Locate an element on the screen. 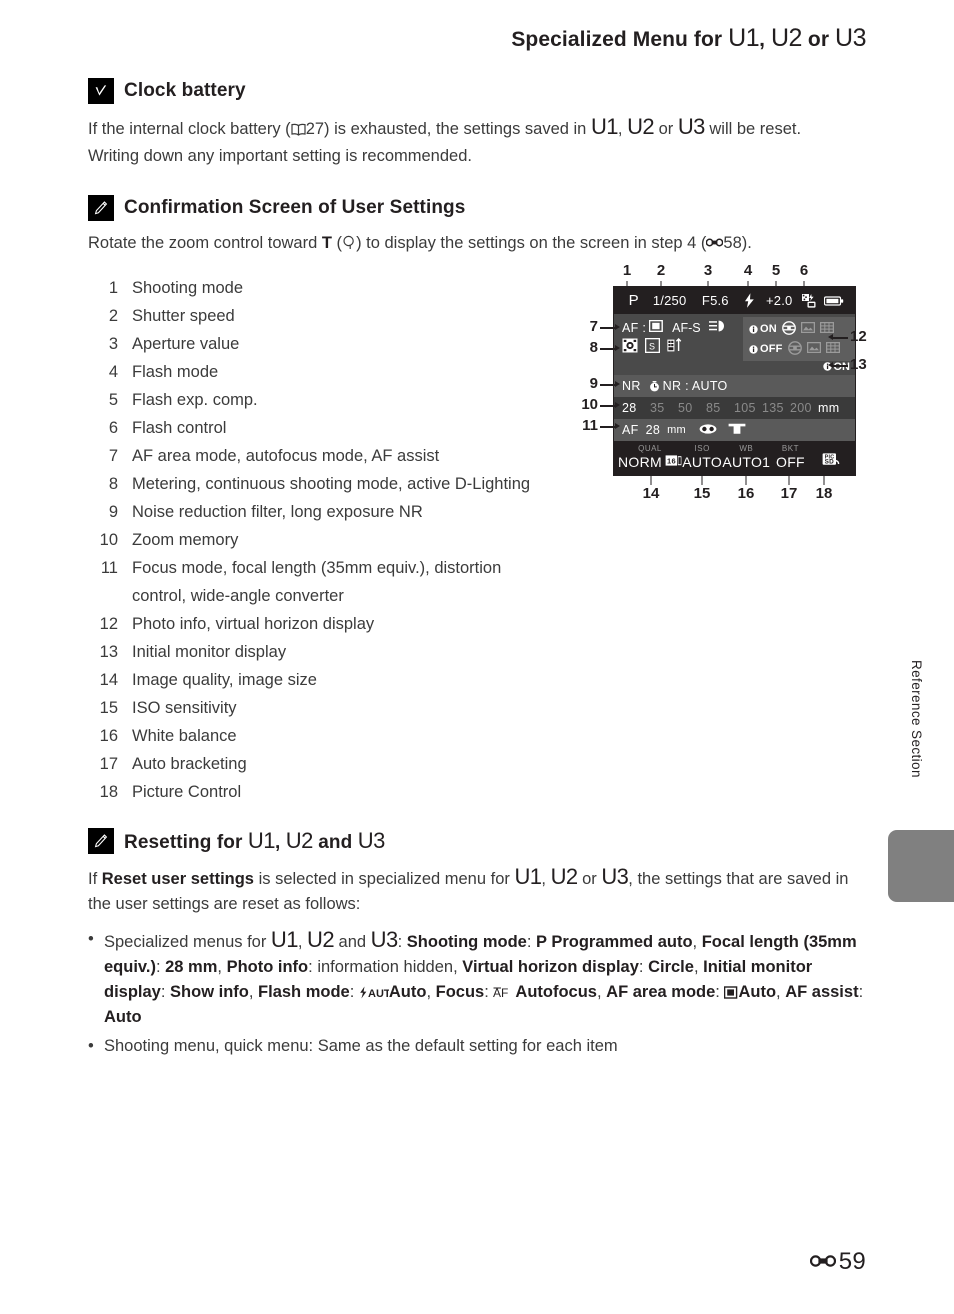  list-item-label: ISO sensitivity is located at coordinates (184, 708).